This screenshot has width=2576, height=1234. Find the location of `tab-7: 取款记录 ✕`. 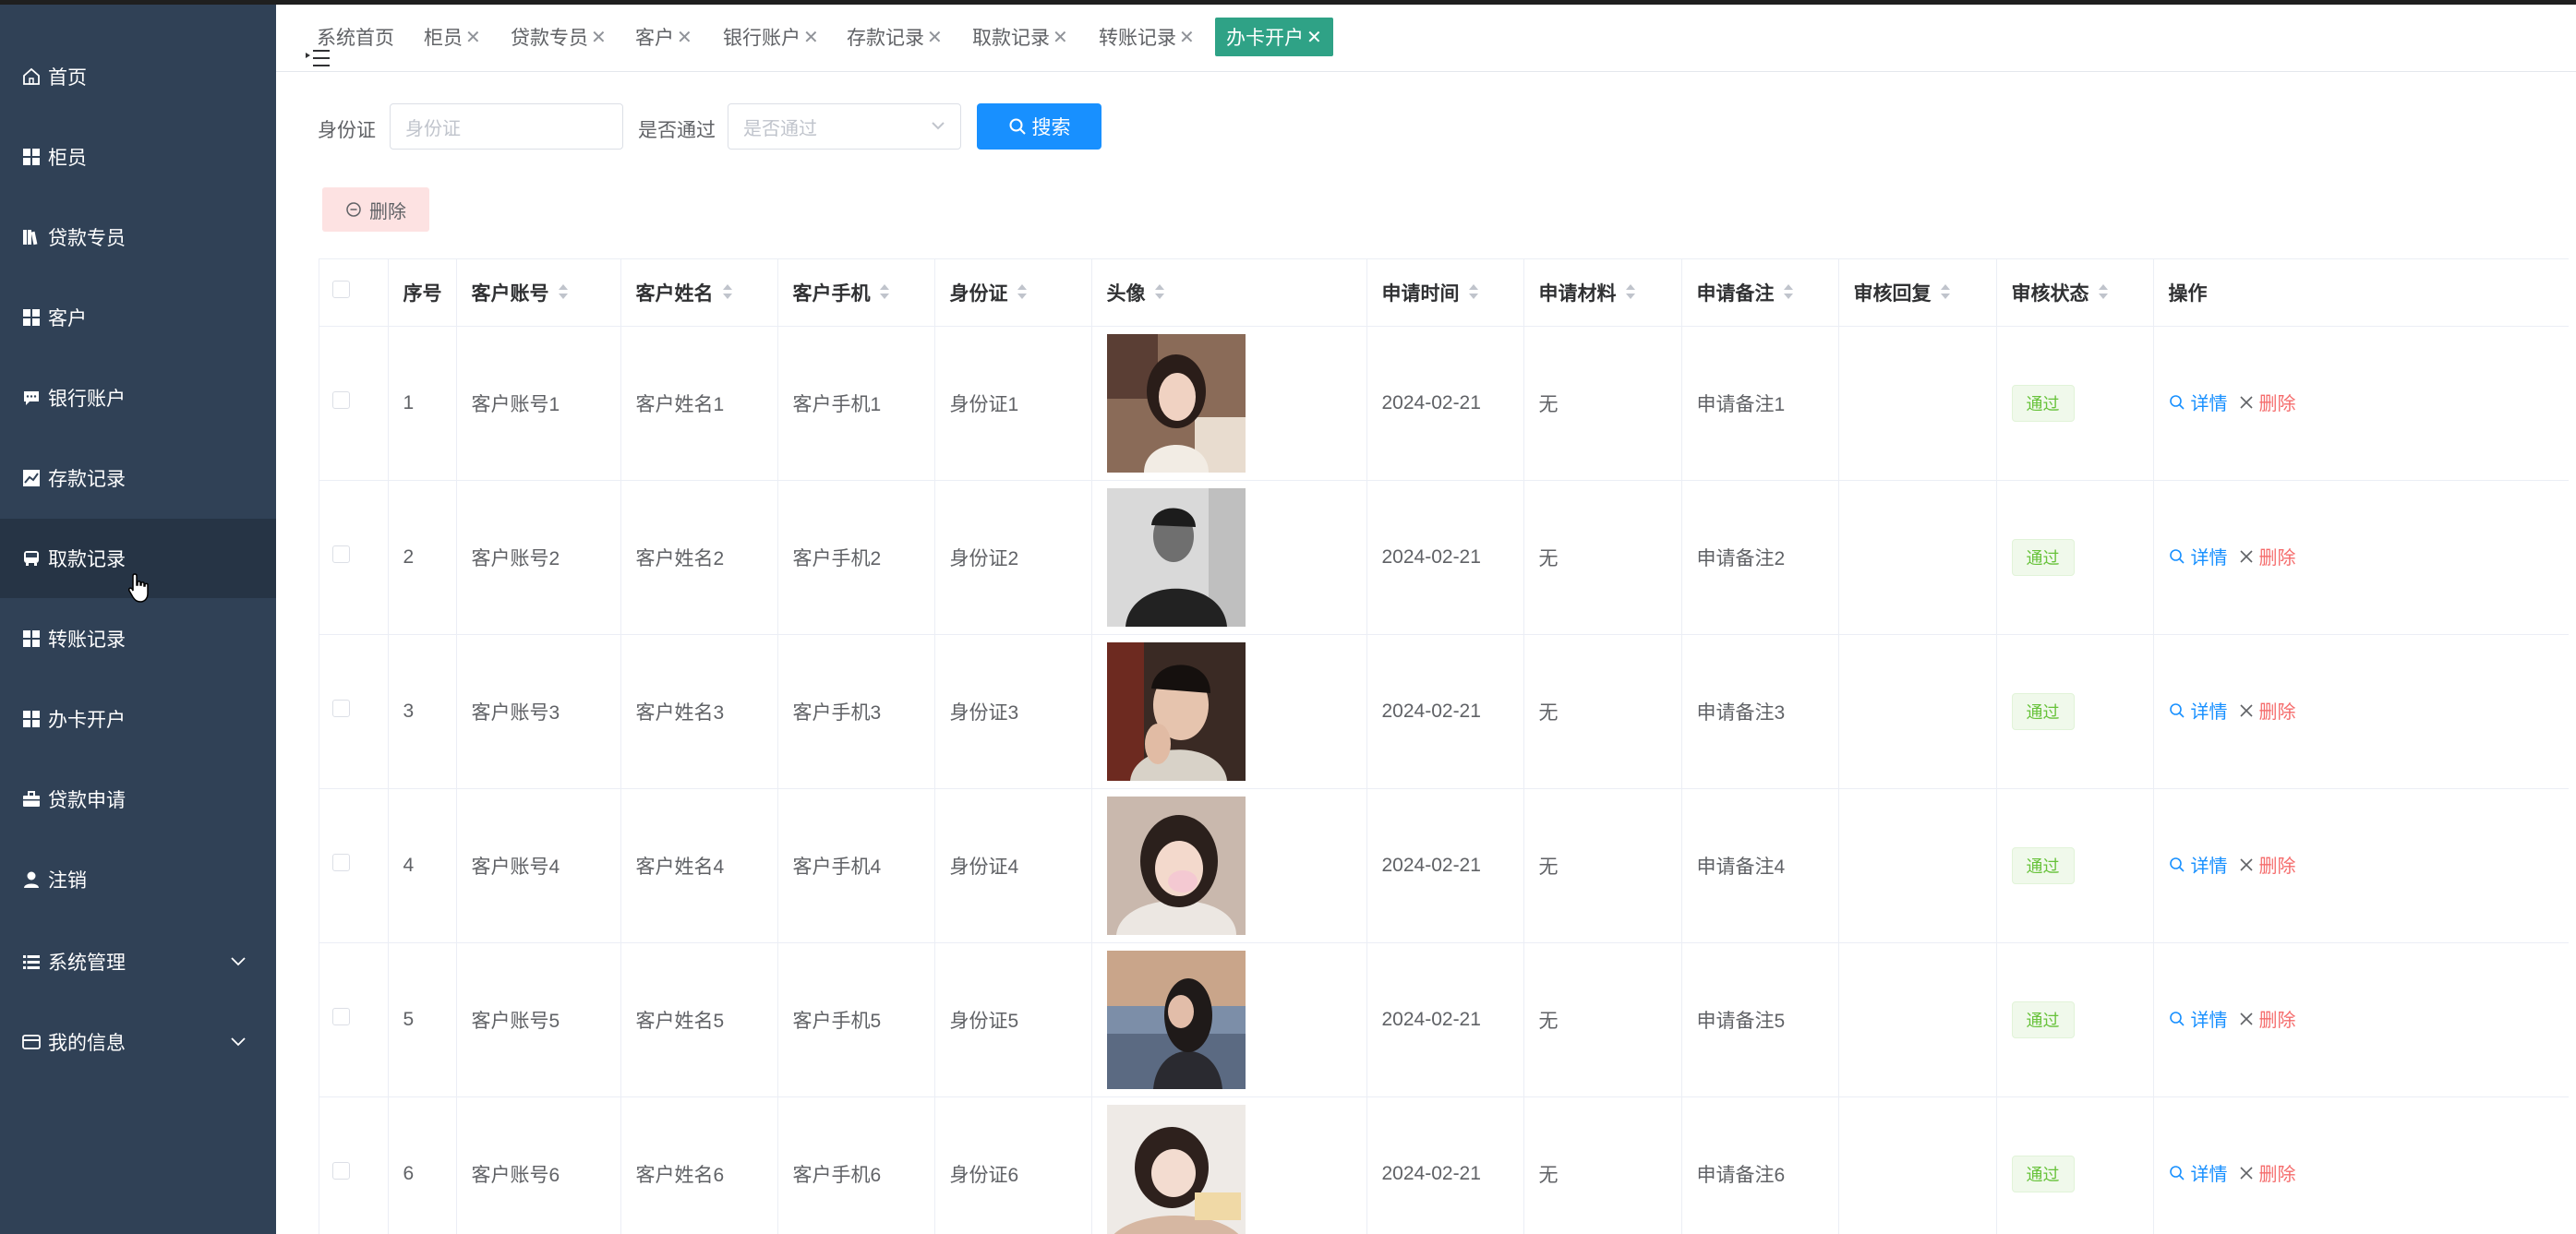

tab-7: 取款记录 ✕ is located at coordinates (1020, 37).